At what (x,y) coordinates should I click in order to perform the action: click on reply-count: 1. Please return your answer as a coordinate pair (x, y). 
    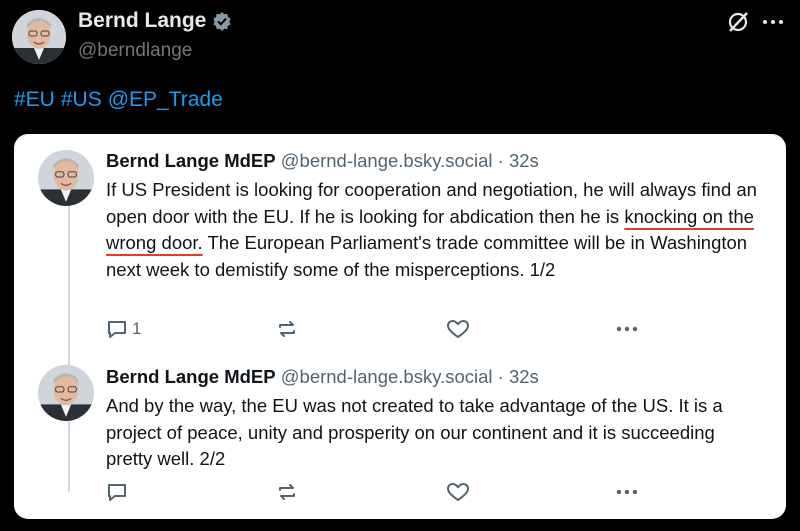
    Looking at the image, I should click on (137, 328).